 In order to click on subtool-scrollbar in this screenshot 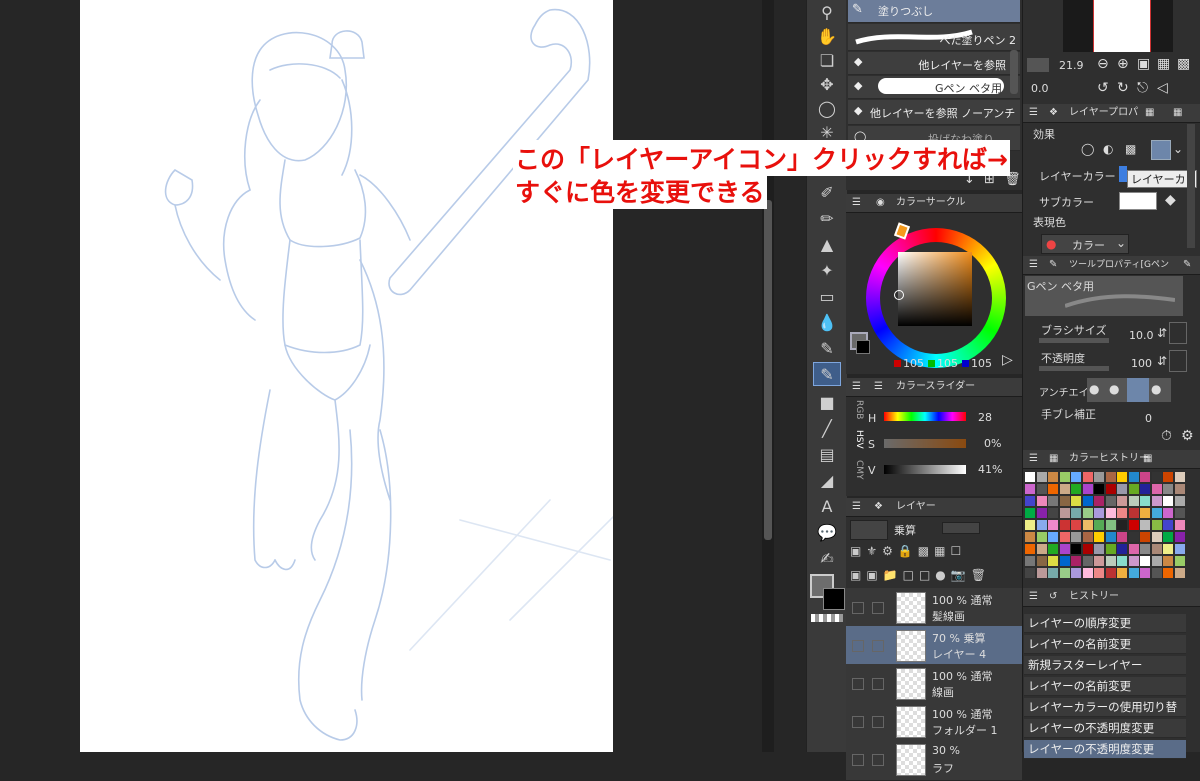, I will do `click(1014, 72)`.